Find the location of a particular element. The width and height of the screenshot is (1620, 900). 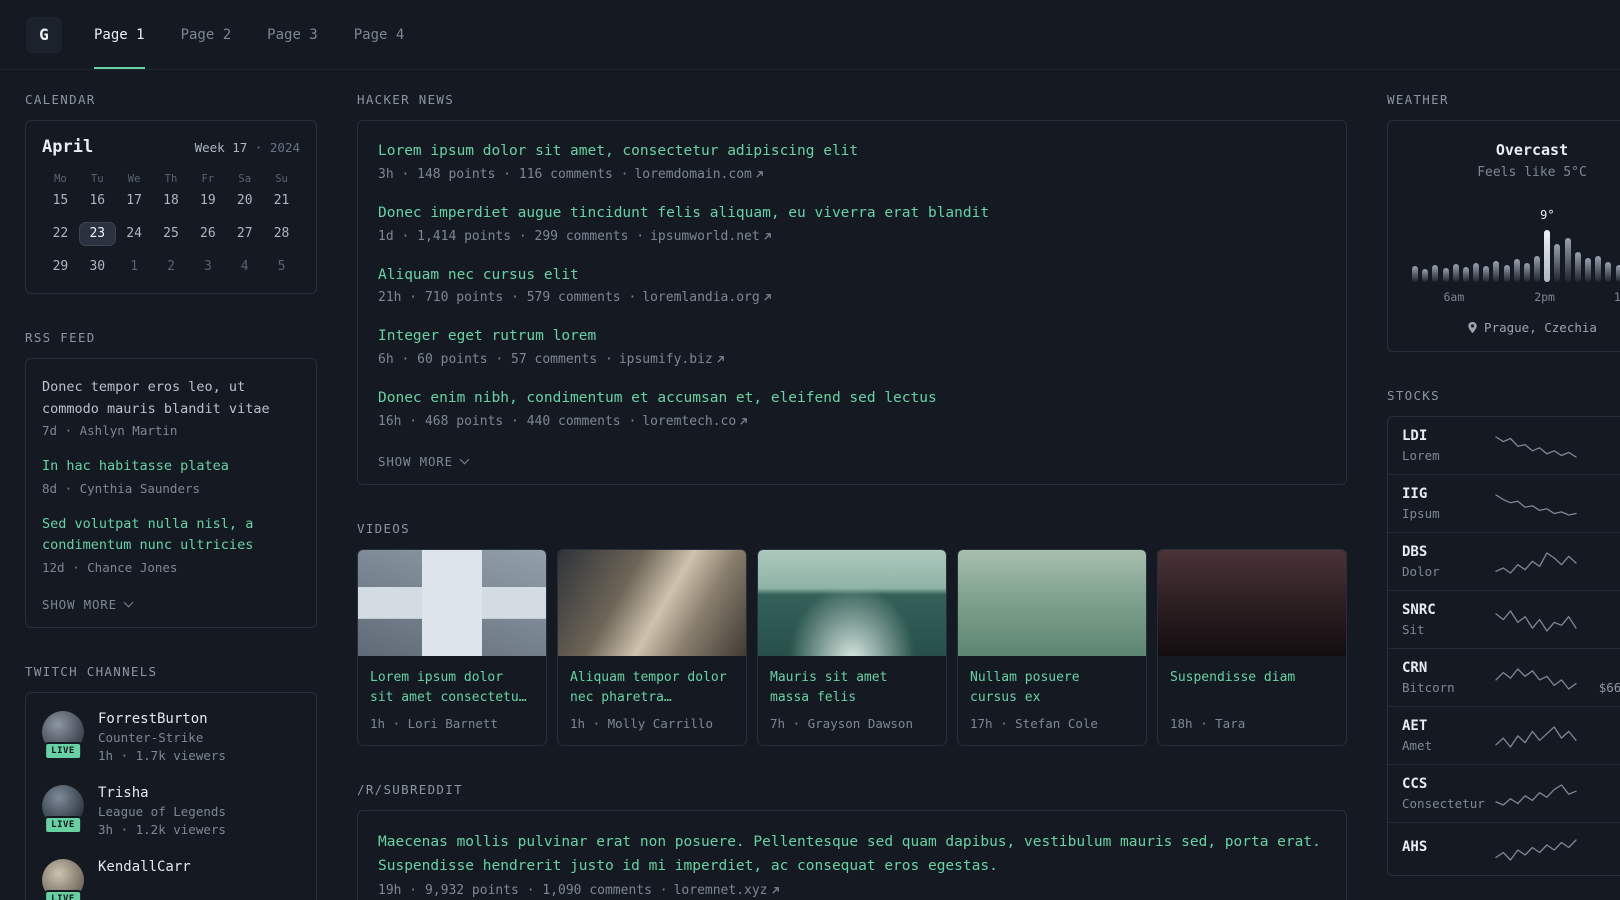

calendar-day-outside: 4 is located at coordinates (244, 266).